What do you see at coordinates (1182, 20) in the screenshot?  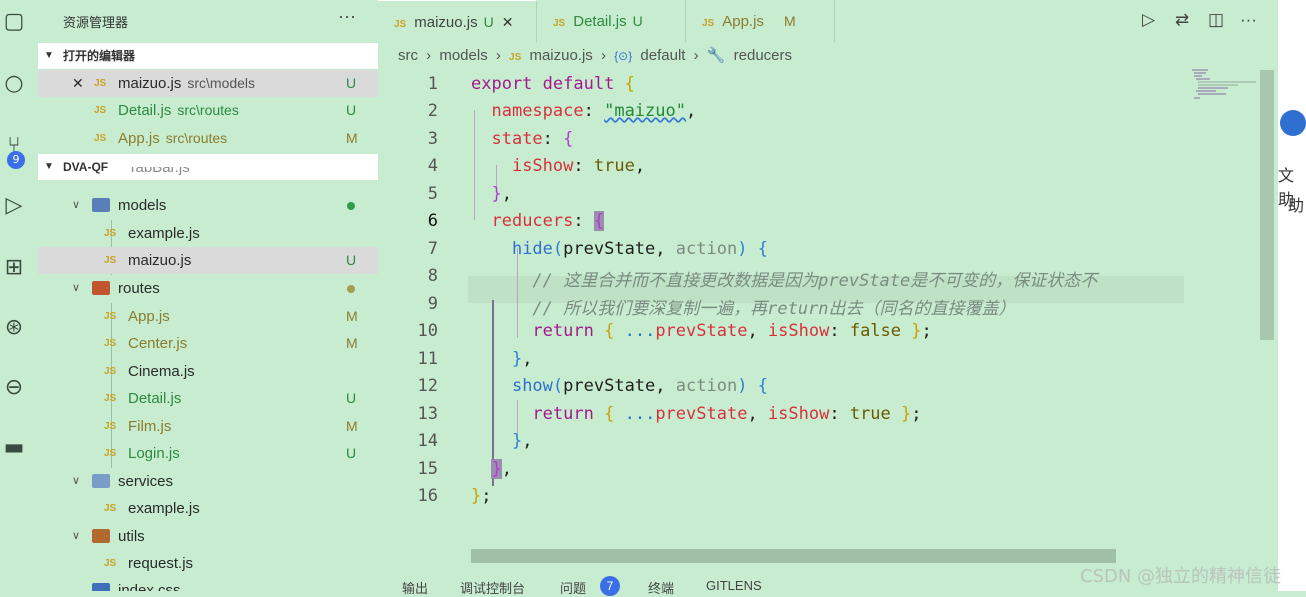 I see `compare-changes-icon: ⇄` at bounding box center [1182, 20].